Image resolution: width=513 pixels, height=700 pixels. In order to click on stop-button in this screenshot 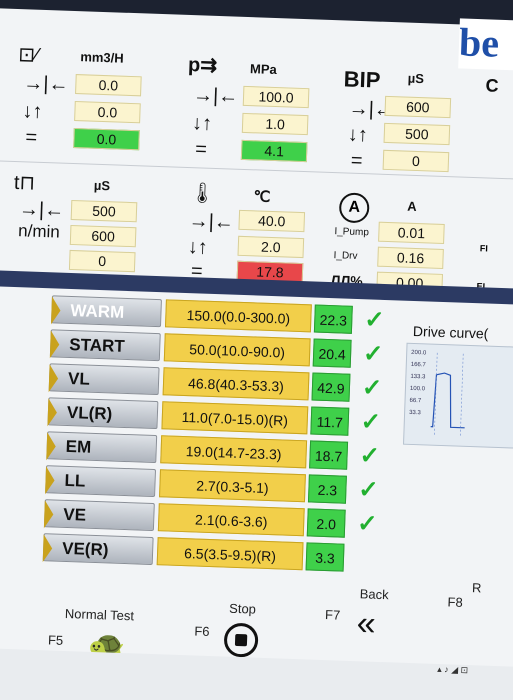, I will do `click(241, 640)`.